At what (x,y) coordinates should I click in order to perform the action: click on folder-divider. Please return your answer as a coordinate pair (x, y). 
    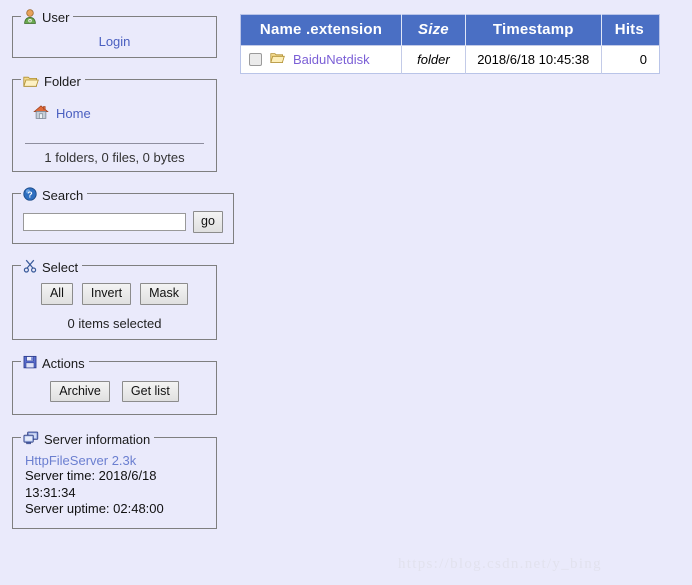
    Looking at the image, I should click on (114, 143).